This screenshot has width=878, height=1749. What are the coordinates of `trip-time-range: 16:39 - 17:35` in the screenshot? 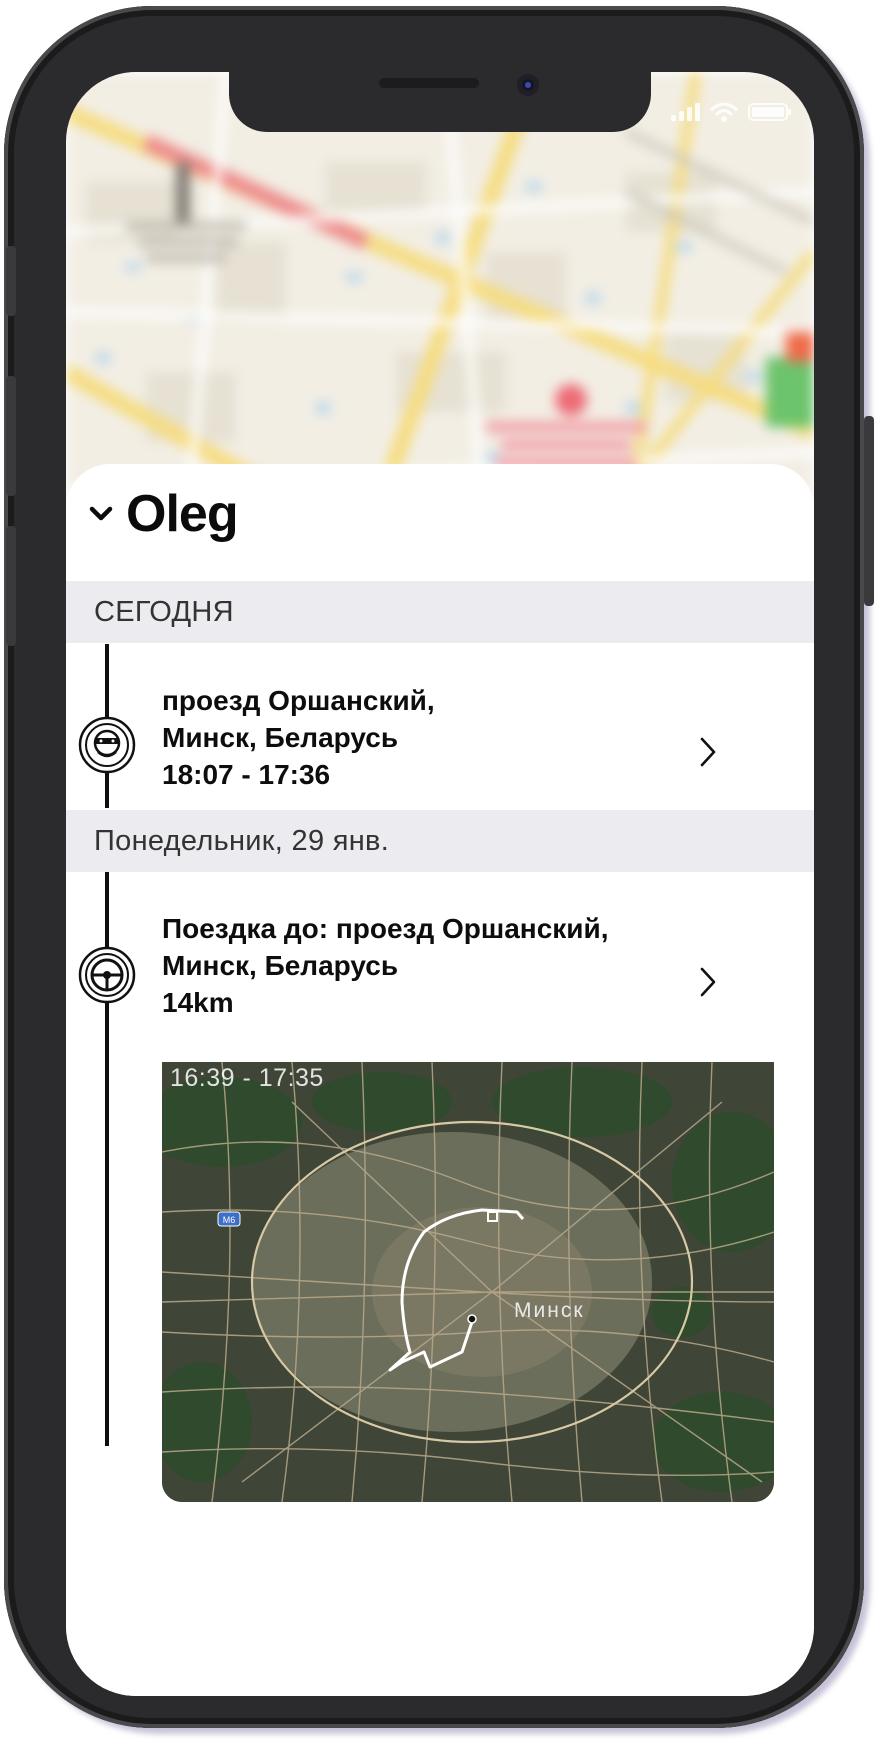 It's located at (247, 1078).